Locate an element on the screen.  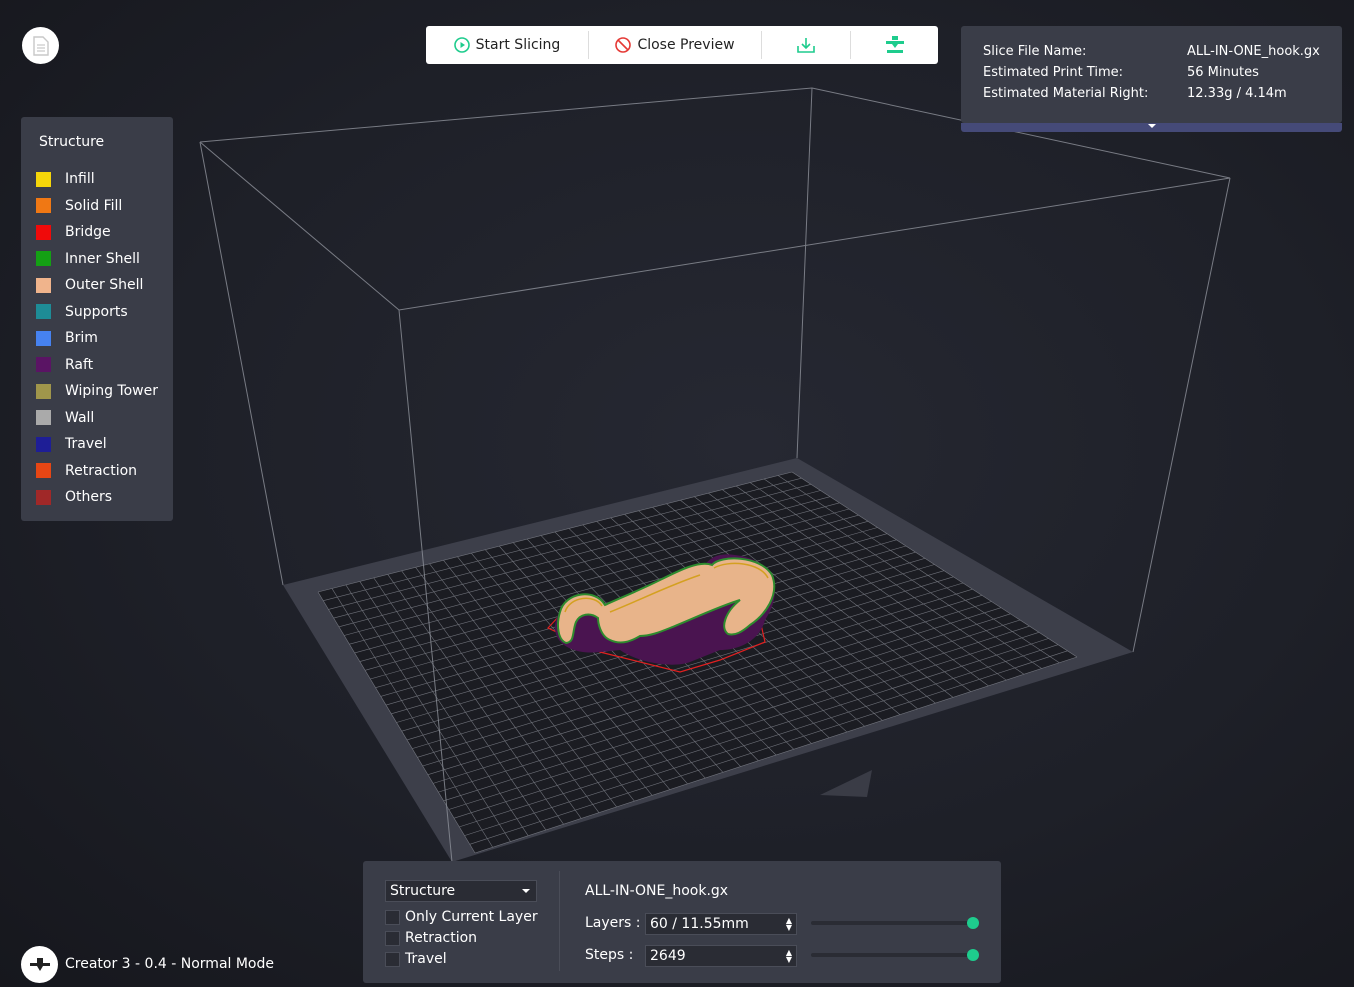
legend-item: Travel is located at coordinates (71, 444).